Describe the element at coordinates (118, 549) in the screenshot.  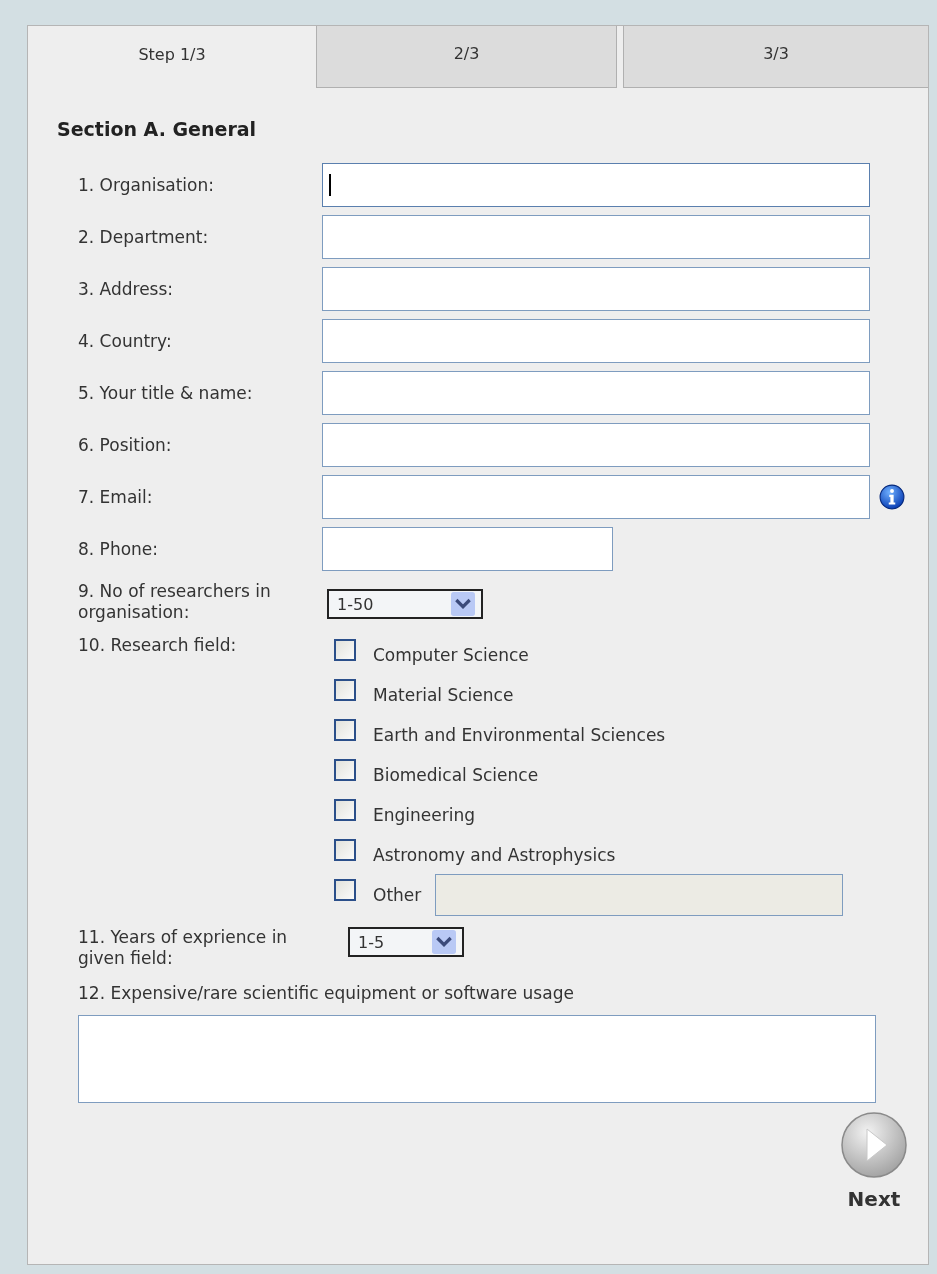
I see `field-label: 8. Phone:` at that location.